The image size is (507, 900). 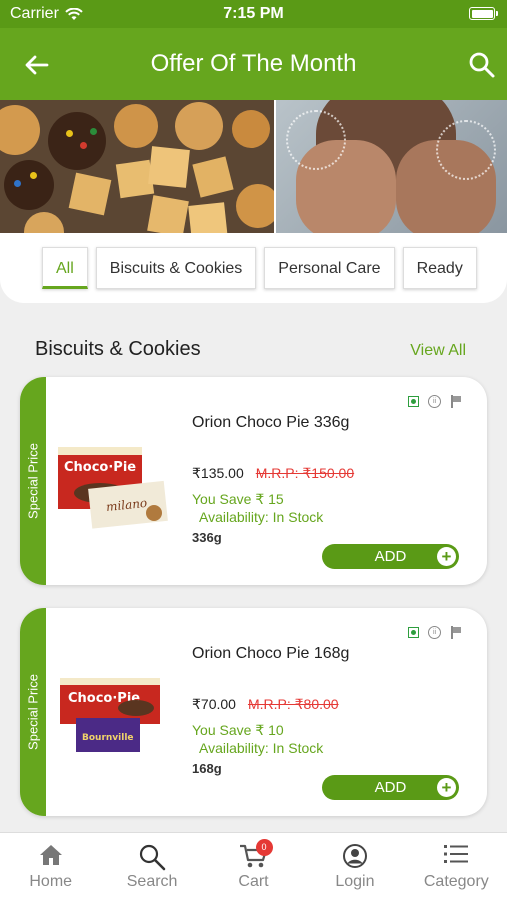 What do you see at coordinates (329, 268) in the screenshot?
I see `tab-personal-care: Personal Care` at bounding box center [329, 268].